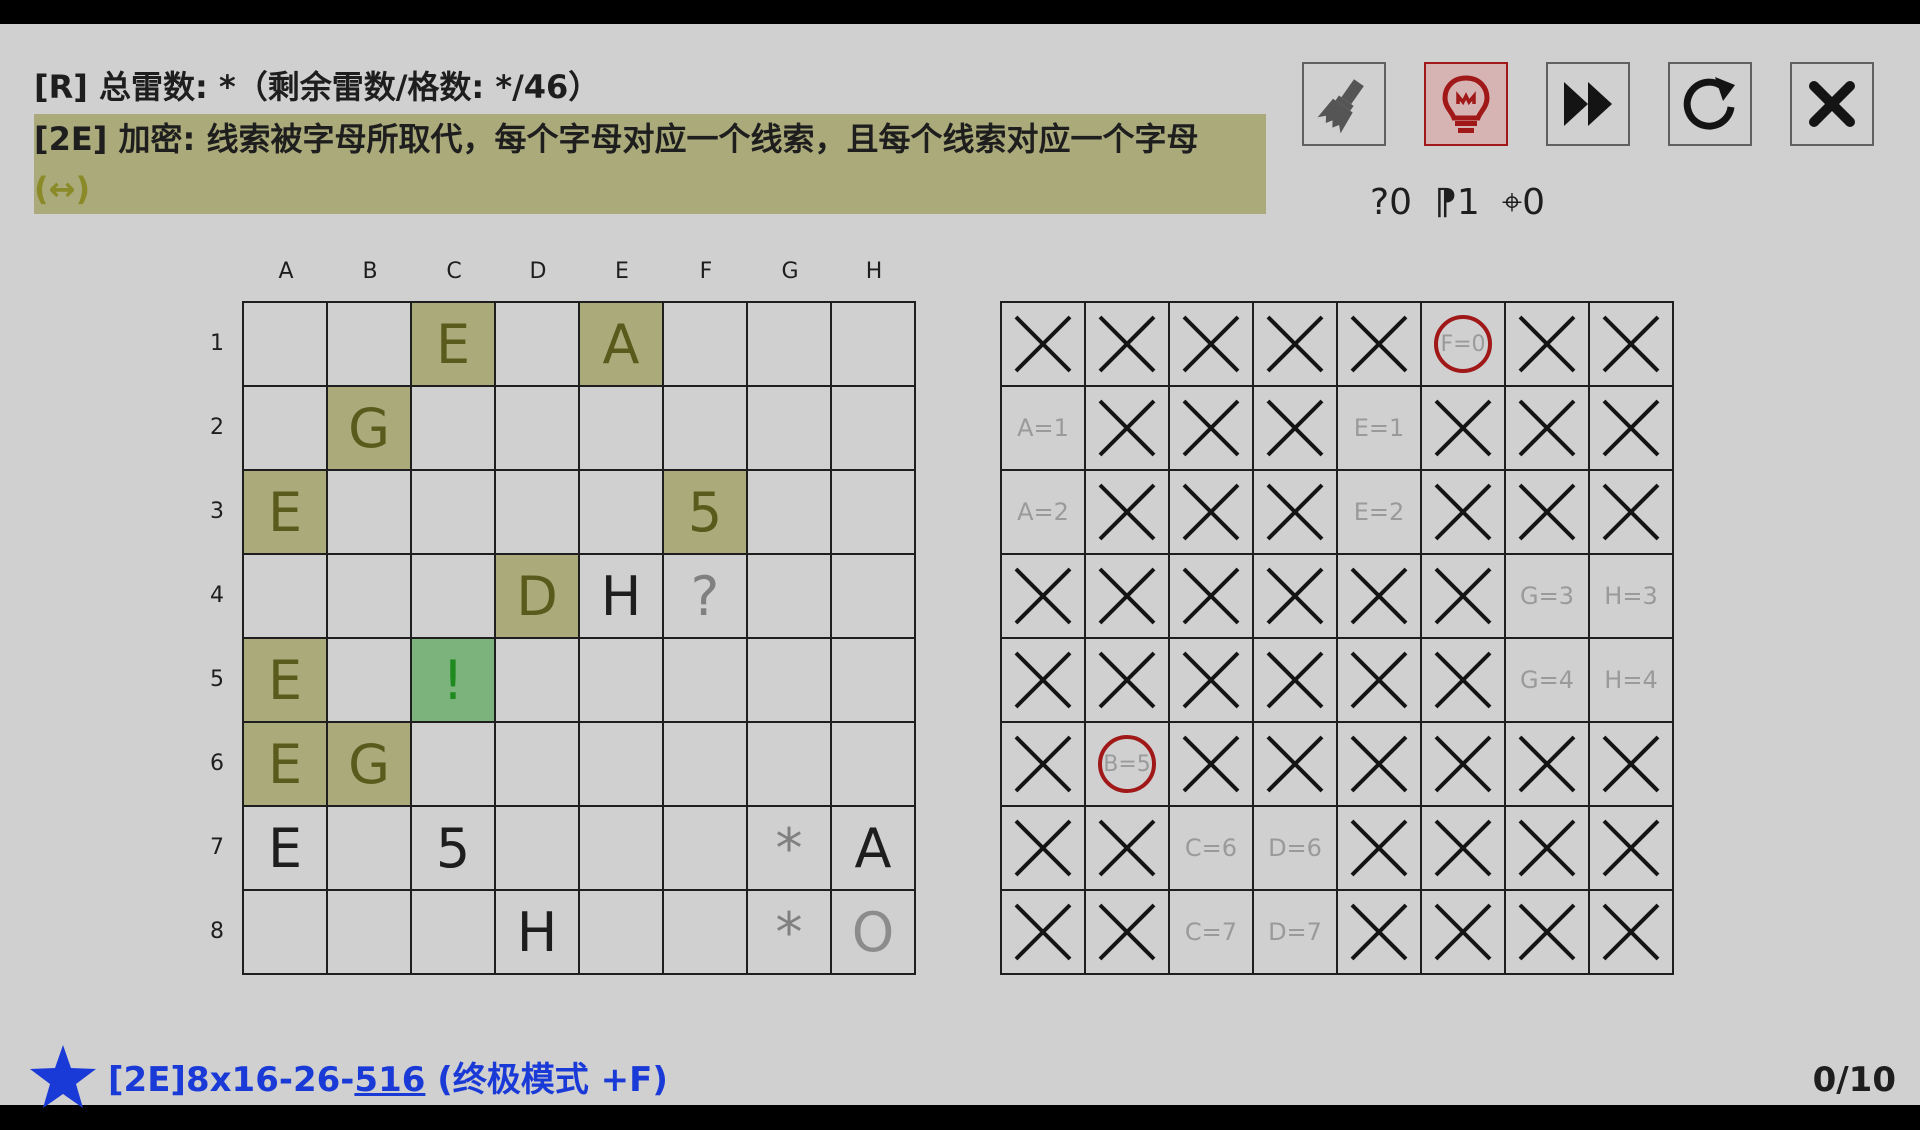  What do you see at coordinates (1548, 597) in the screenshot?
I see `matrix-cell-candidate: G=3` at bounding box center [1548, 597].